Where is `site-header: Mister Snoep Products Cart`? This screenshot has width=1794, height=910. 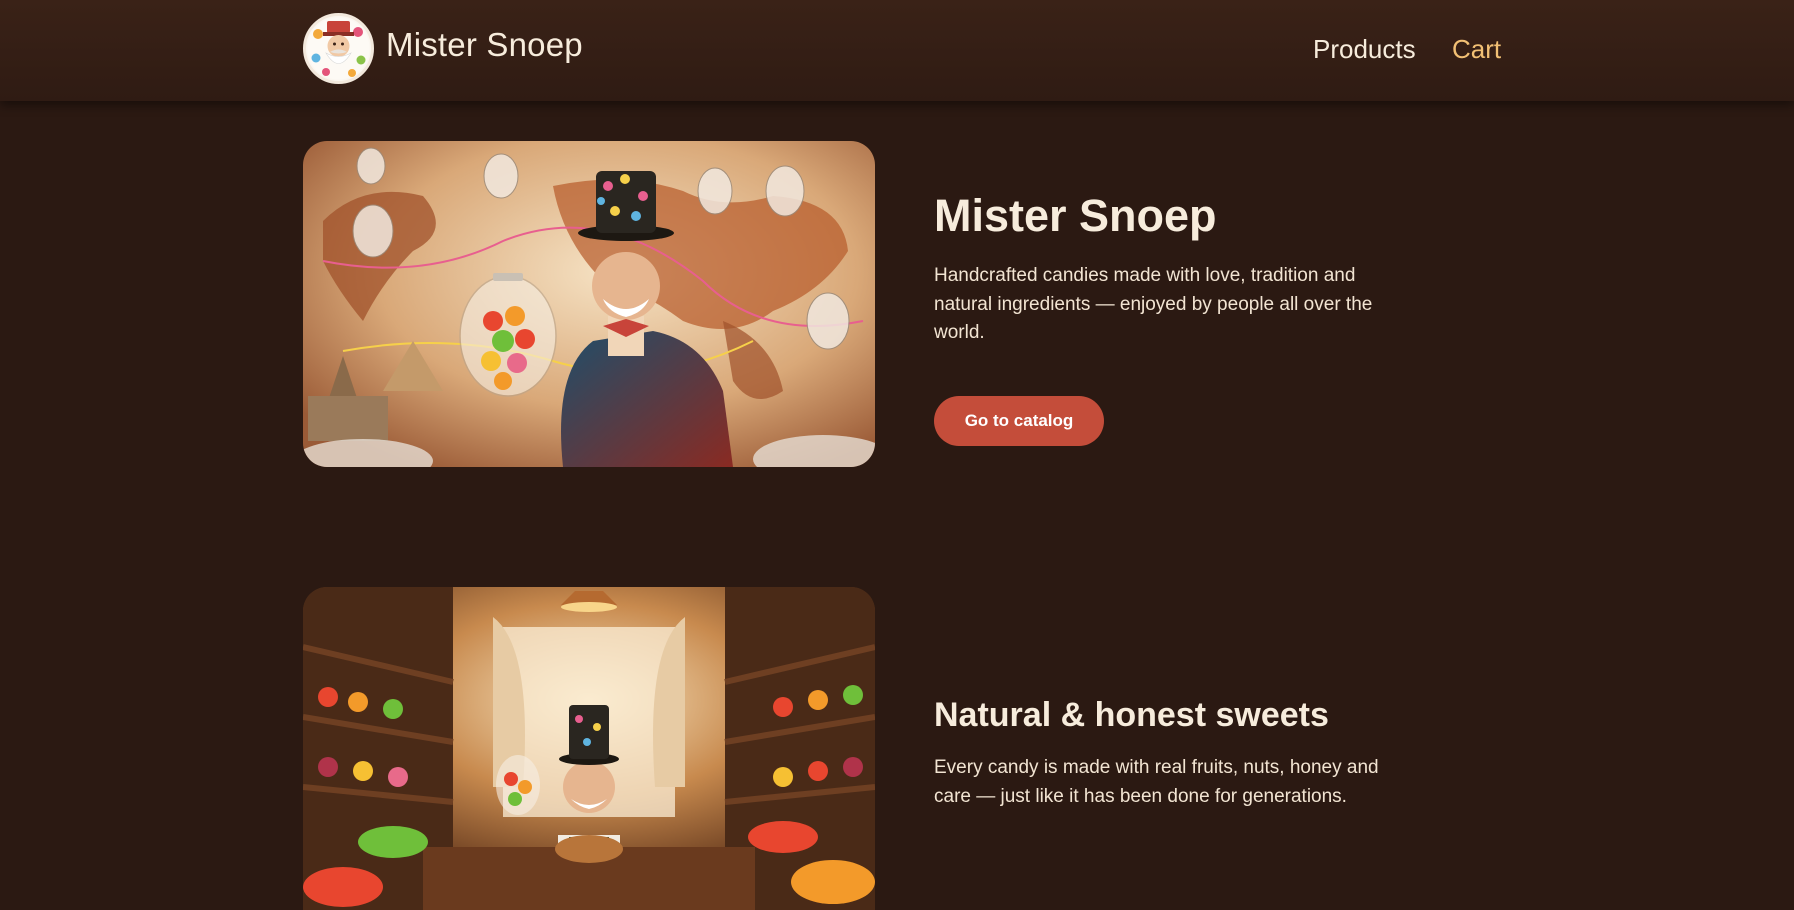 site-header: Mister Snoep Products Cart is located at coordinates (897, 50).